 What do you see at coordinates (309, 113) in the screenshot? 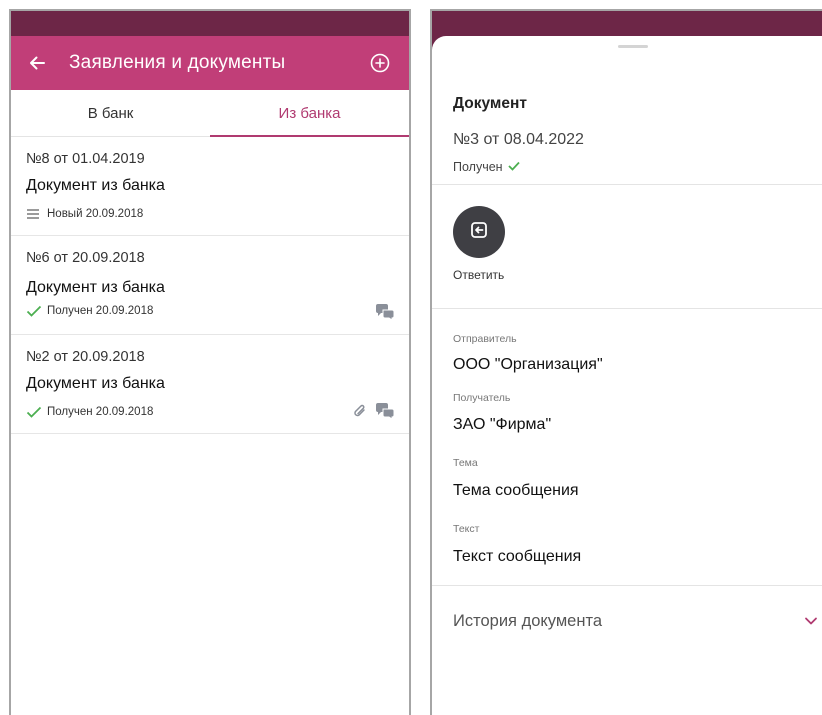
I see `tab-from-bank: Из банка` at bounding box center [309, 113].